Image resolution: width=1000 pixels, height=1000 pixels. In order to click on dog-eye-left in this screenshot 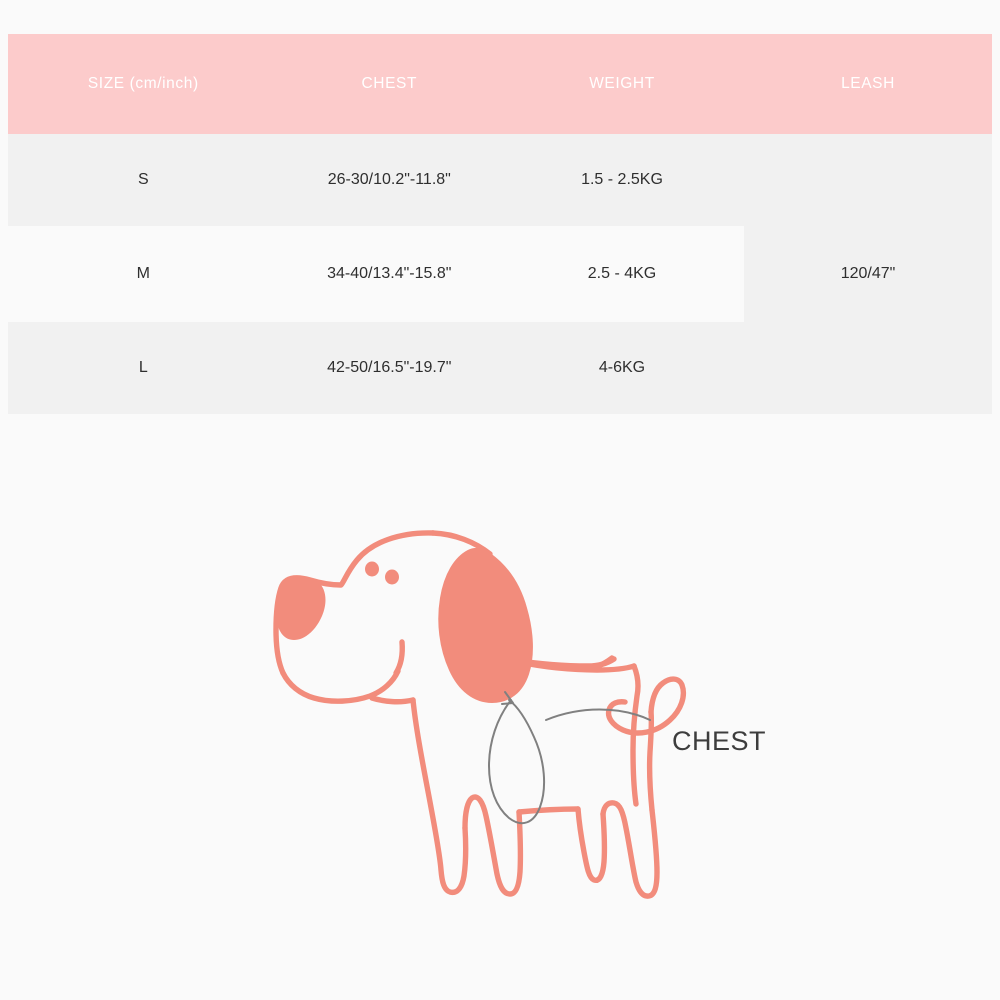, I will do `click(372, 569)`.